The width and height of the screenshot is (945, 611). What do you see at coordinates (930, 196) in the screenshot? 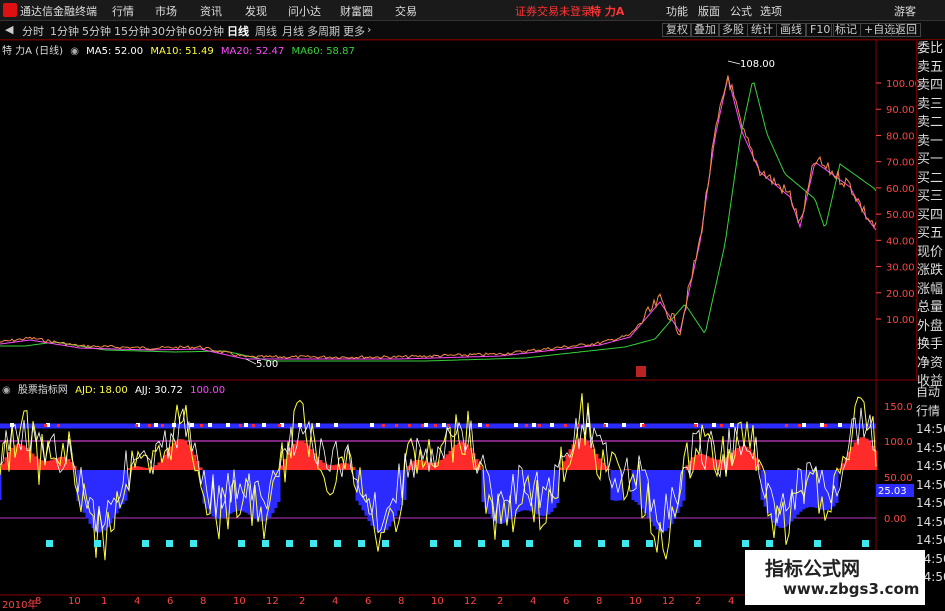
I see `quote-label: 买三` at bounding box center [930, 196].